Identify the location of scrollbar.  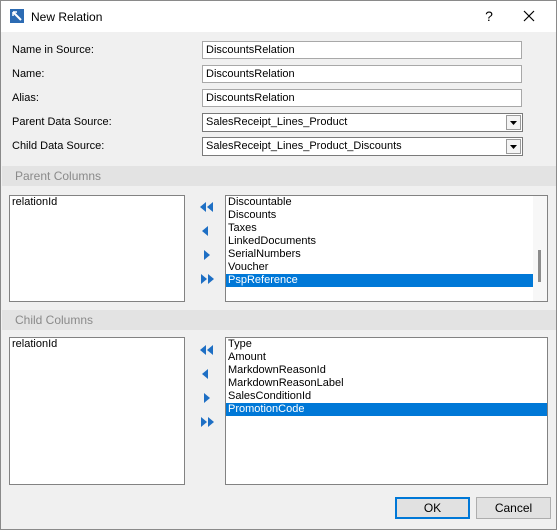
(540, 248).